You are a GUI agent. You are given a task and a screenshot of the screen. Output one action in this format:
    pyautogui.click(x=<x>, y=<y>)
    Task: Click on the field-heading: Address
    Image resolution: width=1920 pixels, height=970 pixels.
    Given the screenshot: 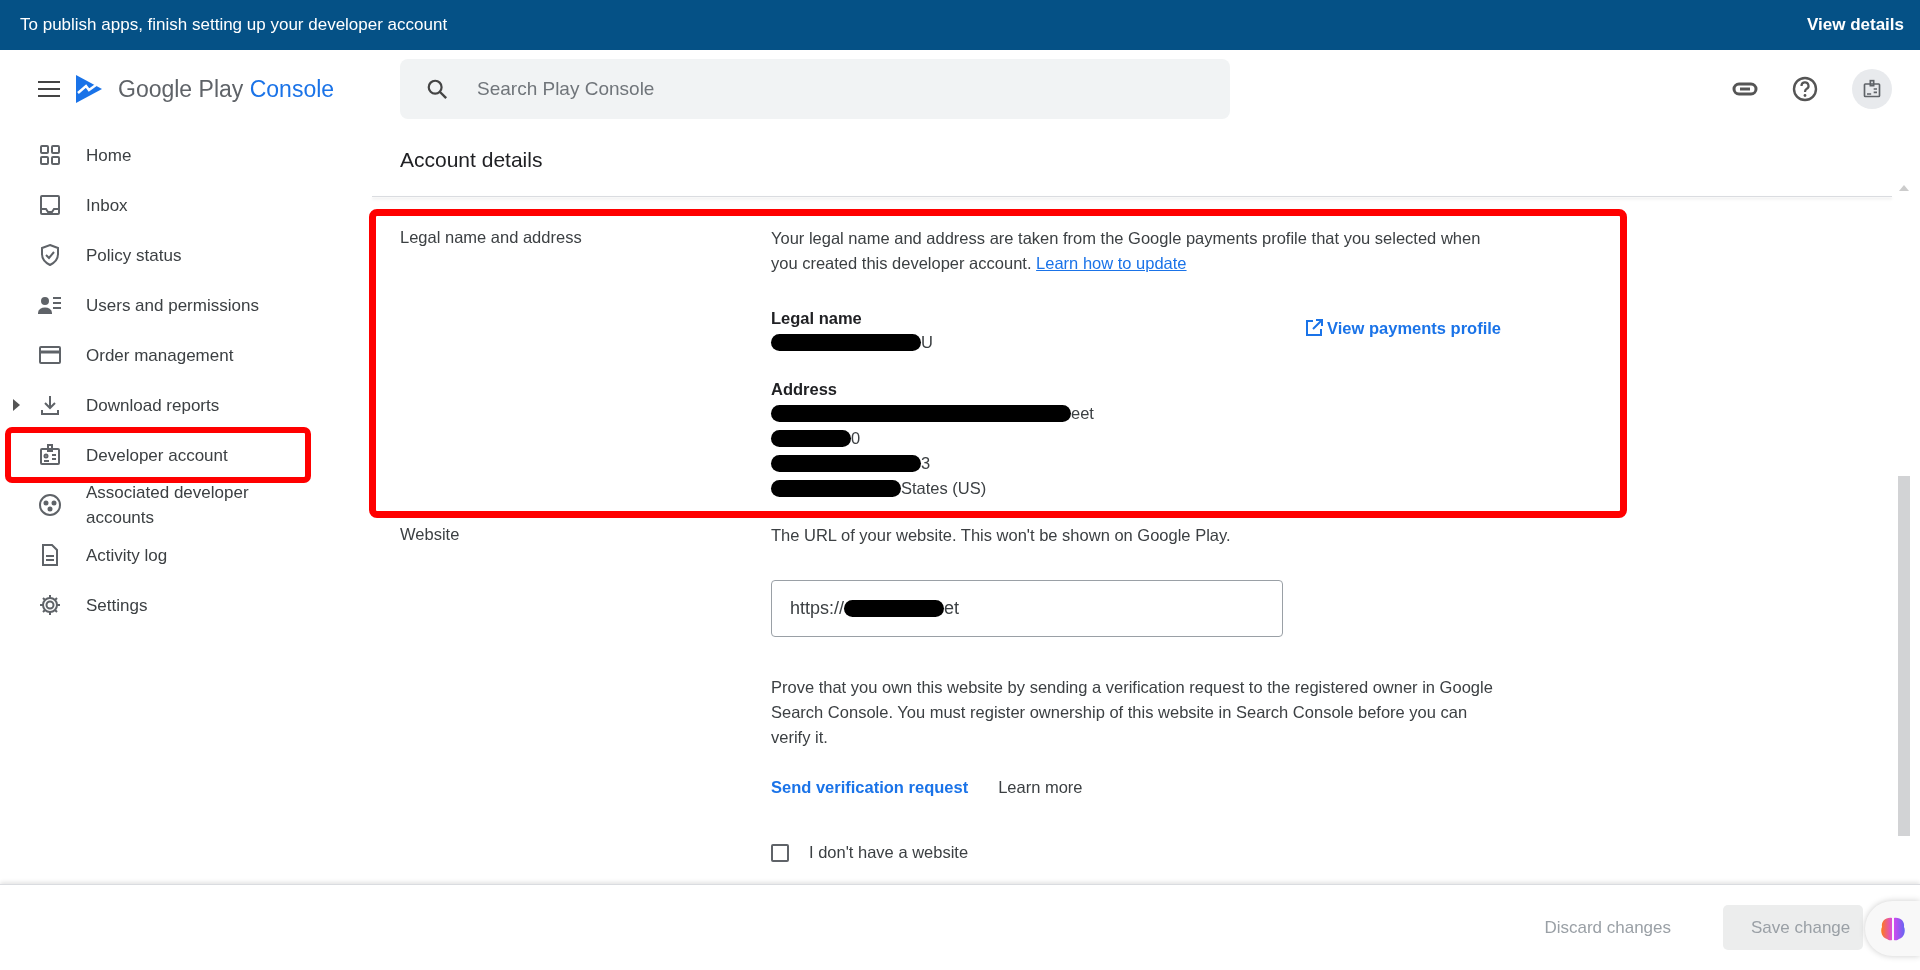 What is the action you would take?
    pyautogui.click(x=805, y=389)
    